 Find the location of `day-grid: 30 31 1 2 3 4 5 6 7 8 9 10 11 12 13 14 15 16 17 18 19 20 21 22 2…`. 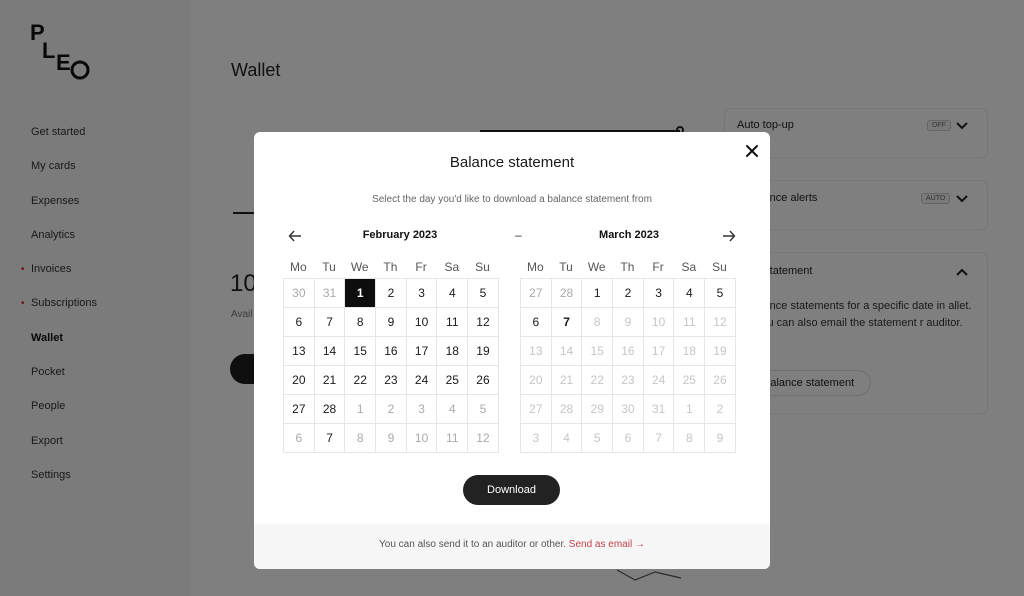

day-grid: 30 31 1 2 3 4 5 6 7 8 9 10 11 12 13 14 15 16 17 18 19 20 21 22 2… is located at coordinates (391, 365).